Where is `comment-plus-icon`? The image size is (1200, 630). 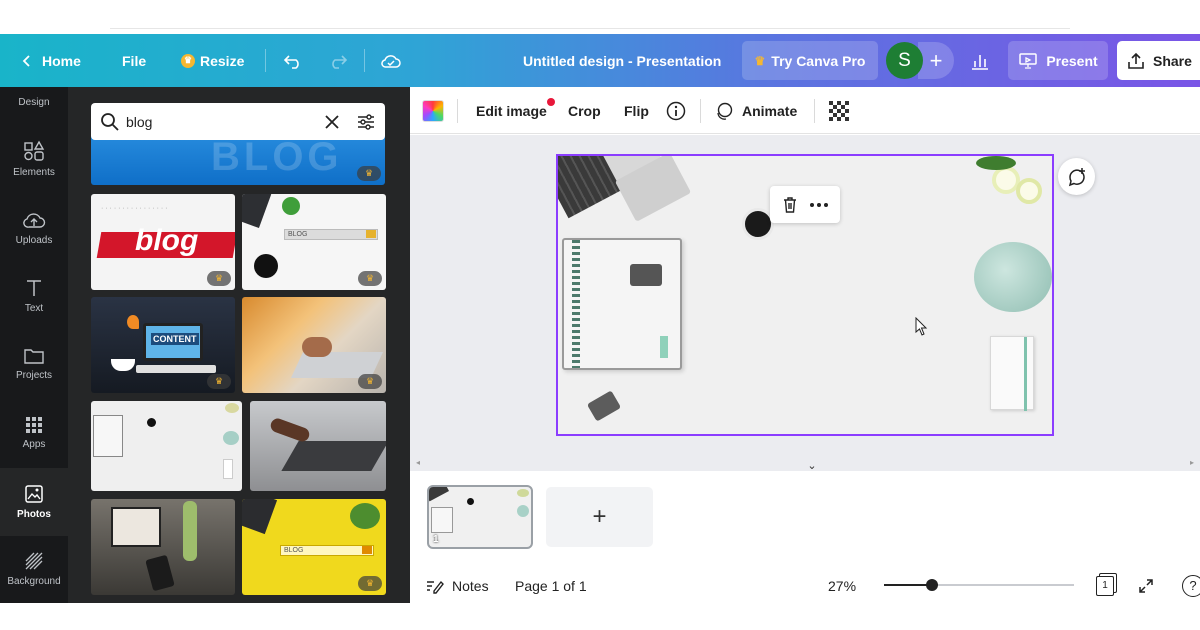 comment-plus-icon is located at coordinates (1076, 176).